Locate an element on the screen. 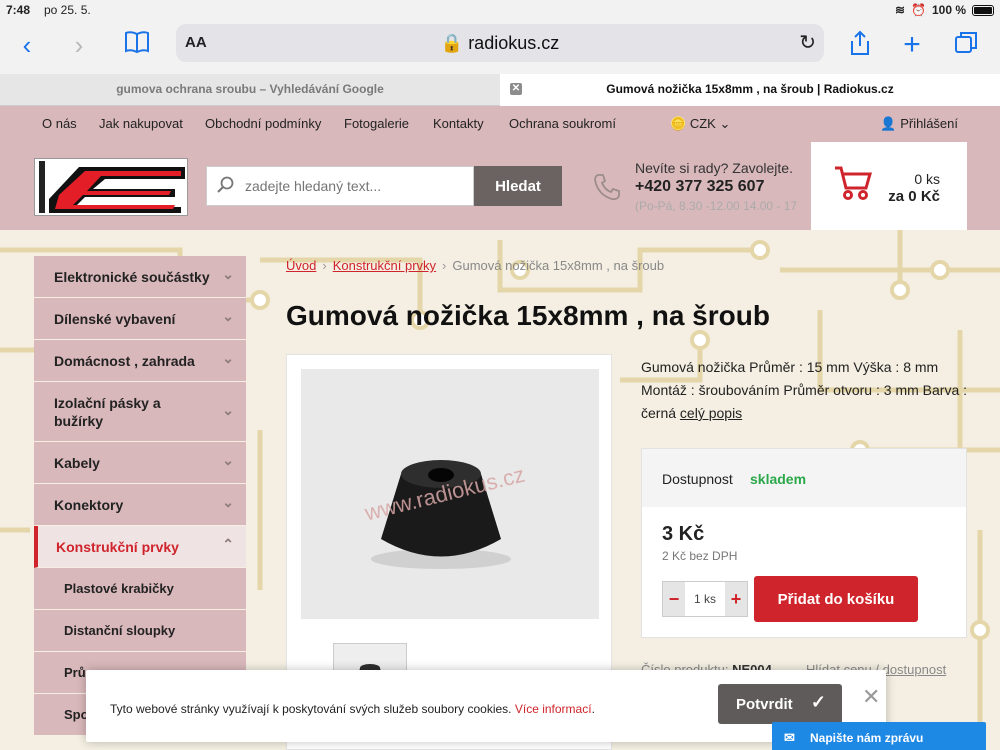  nav-jak-nakupovat: Jak nakupovat is located at coordinates (141, 123).